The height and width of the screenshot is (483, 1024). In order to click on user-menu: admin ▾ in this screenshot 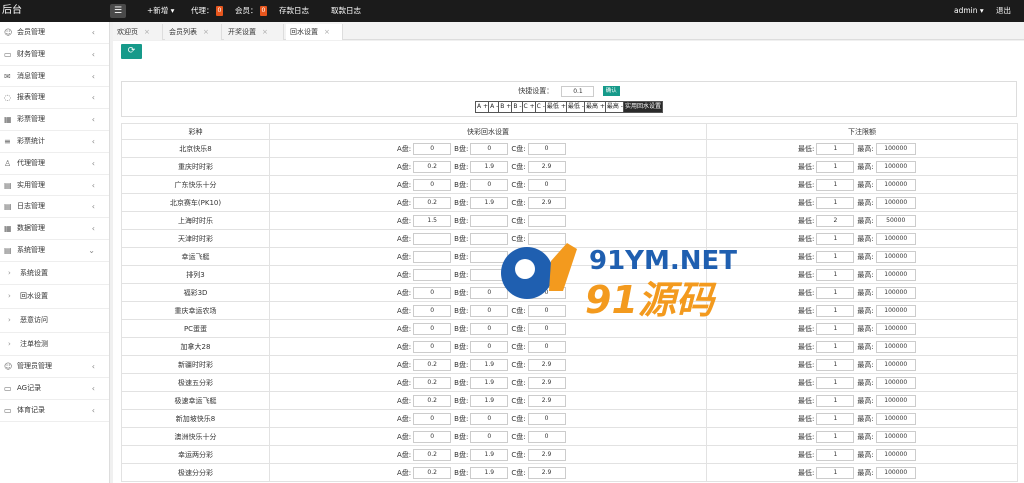, I will do `click(969, 11)`.